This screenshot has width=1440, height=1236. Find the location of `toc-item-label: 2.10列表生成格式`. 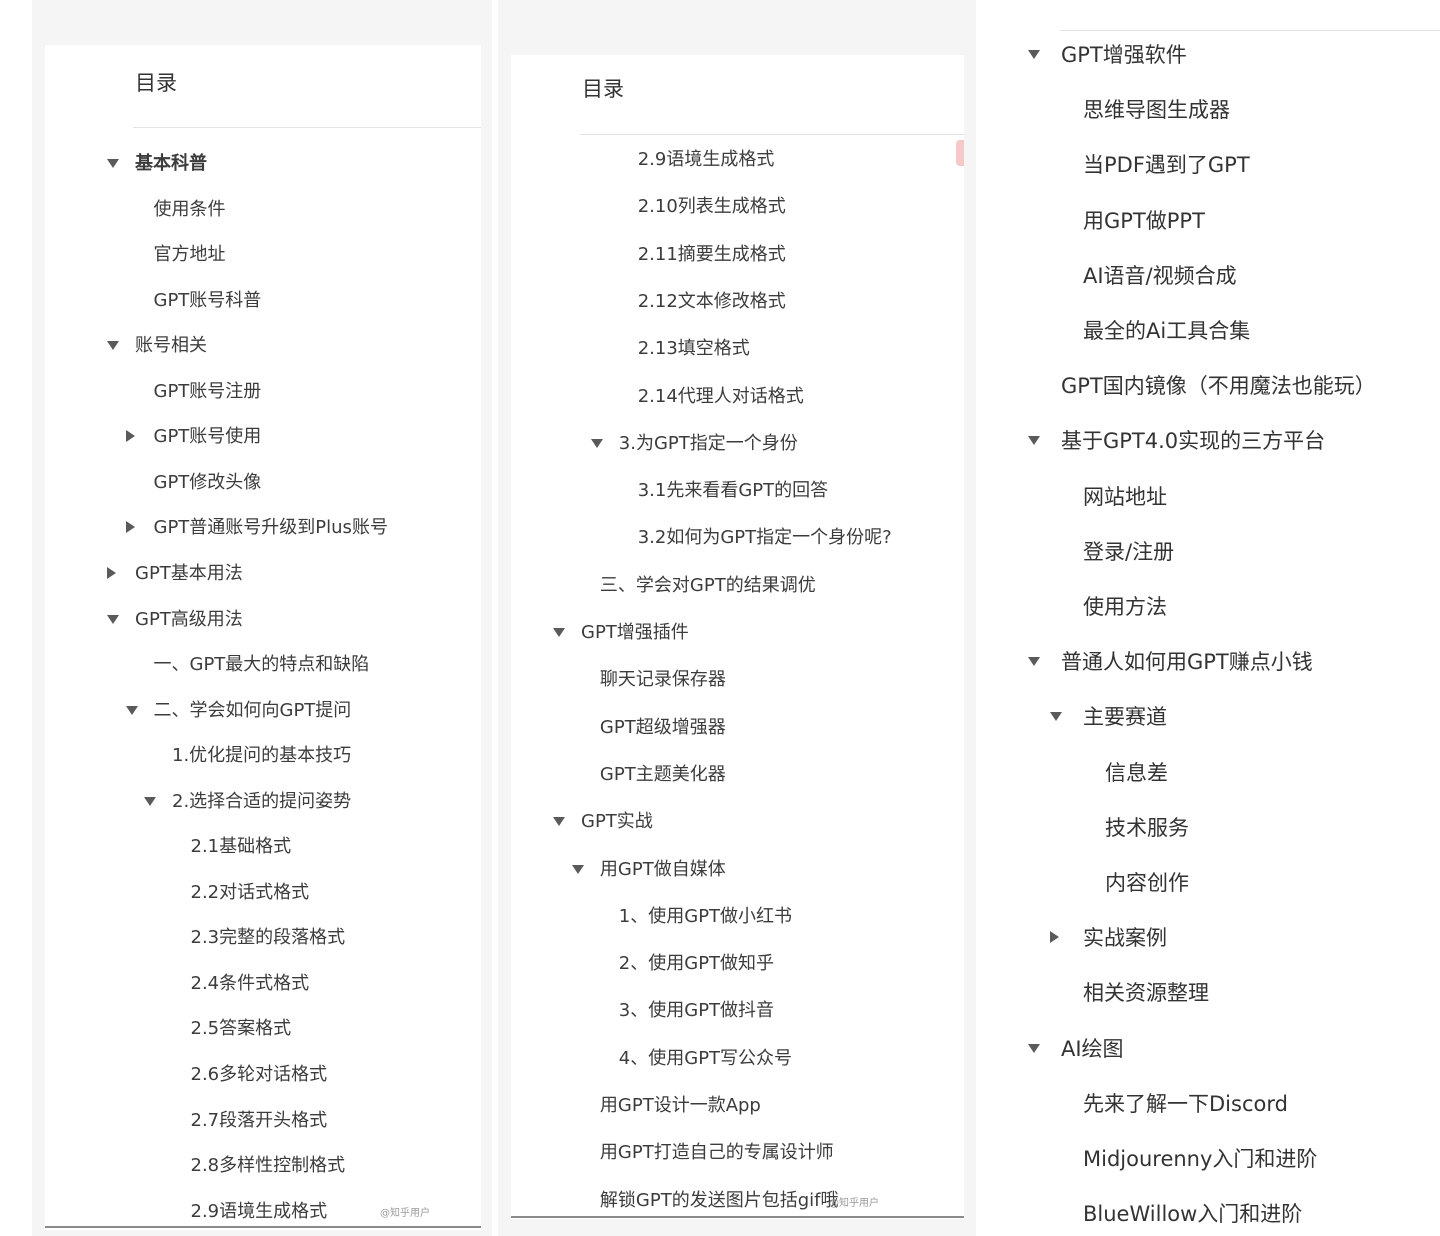

toc-item-label: 2.10列表生成格式 is located at coordinates (711, 207).